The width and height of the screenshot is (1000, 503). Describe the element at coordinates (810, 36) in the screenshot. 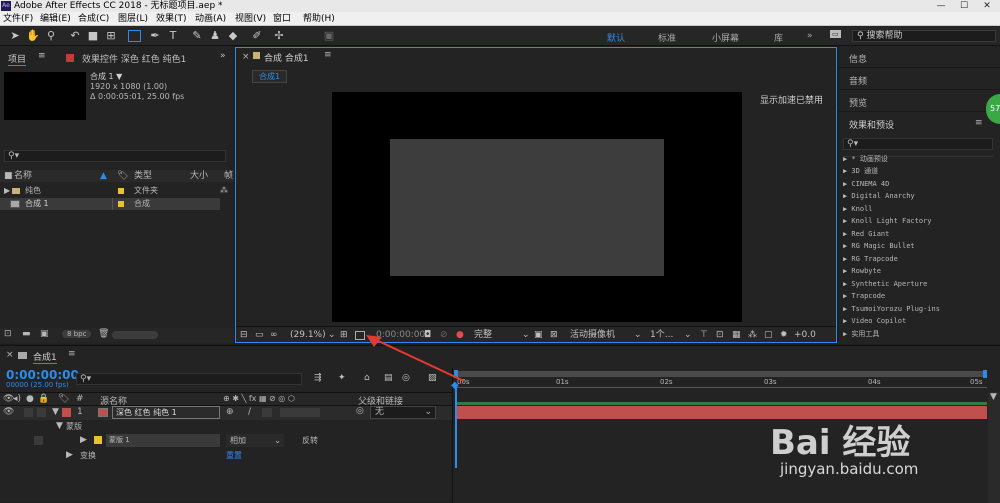

I see `workspace-more-icon: »` at that location.